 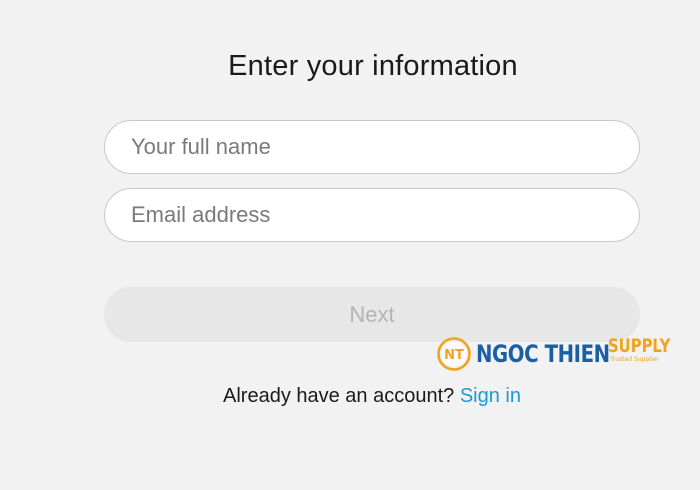 I want to click on email-input, so click(x=372, y=215).